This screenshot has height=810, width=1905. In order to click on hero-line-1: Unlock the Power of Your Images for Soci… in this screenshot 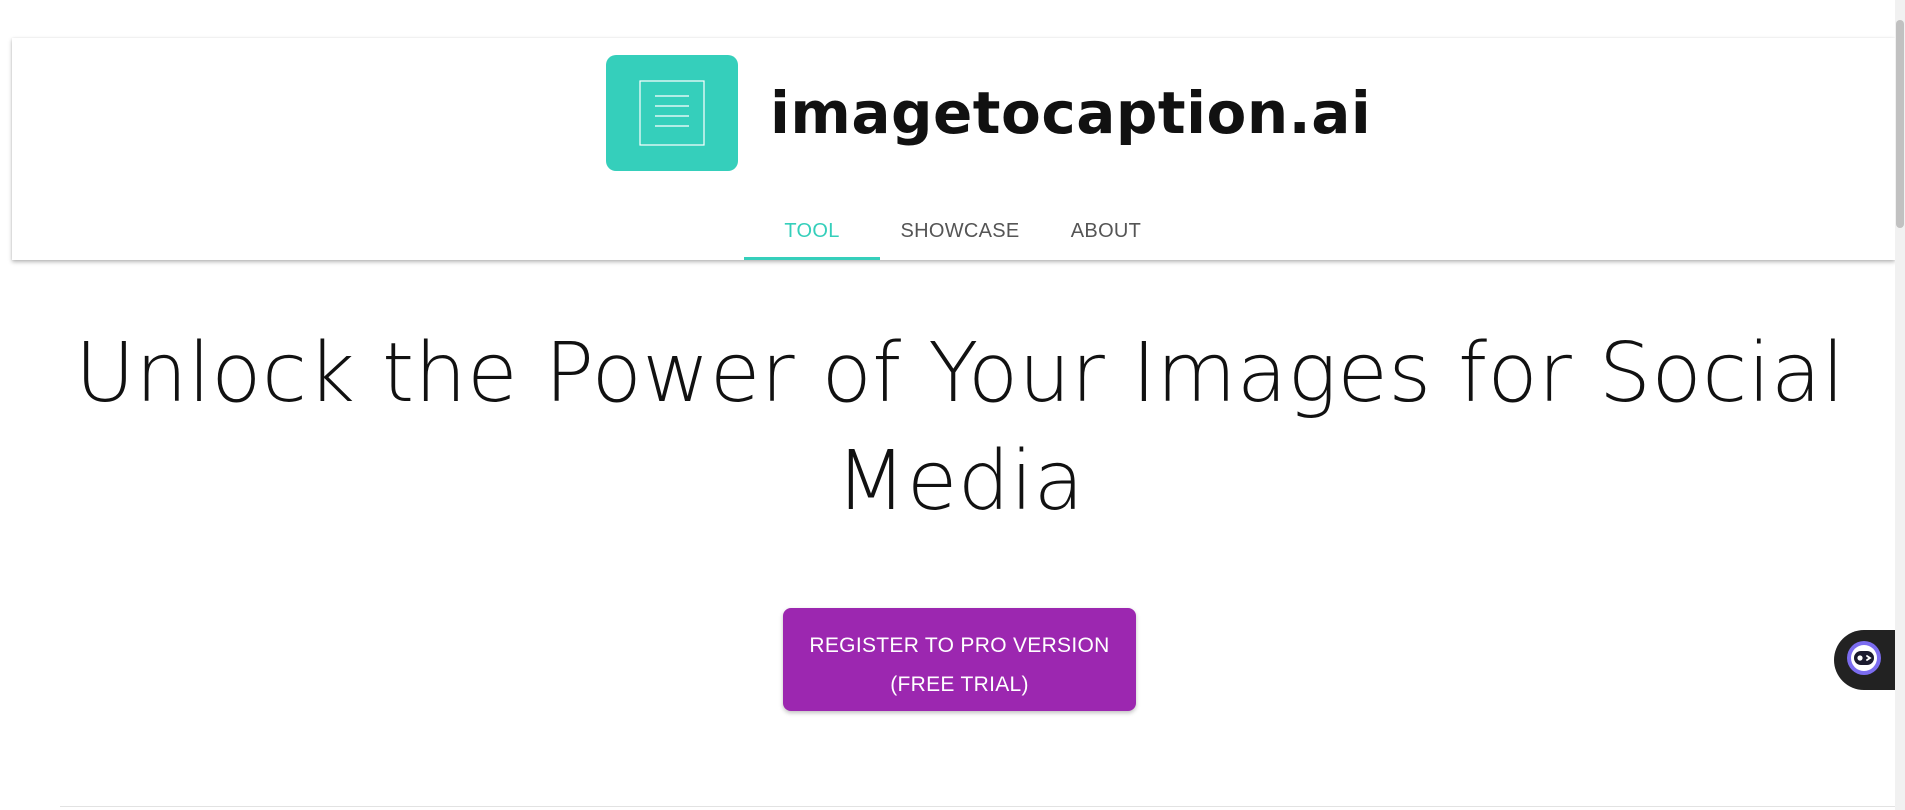, I will do `click(960, 373)`.